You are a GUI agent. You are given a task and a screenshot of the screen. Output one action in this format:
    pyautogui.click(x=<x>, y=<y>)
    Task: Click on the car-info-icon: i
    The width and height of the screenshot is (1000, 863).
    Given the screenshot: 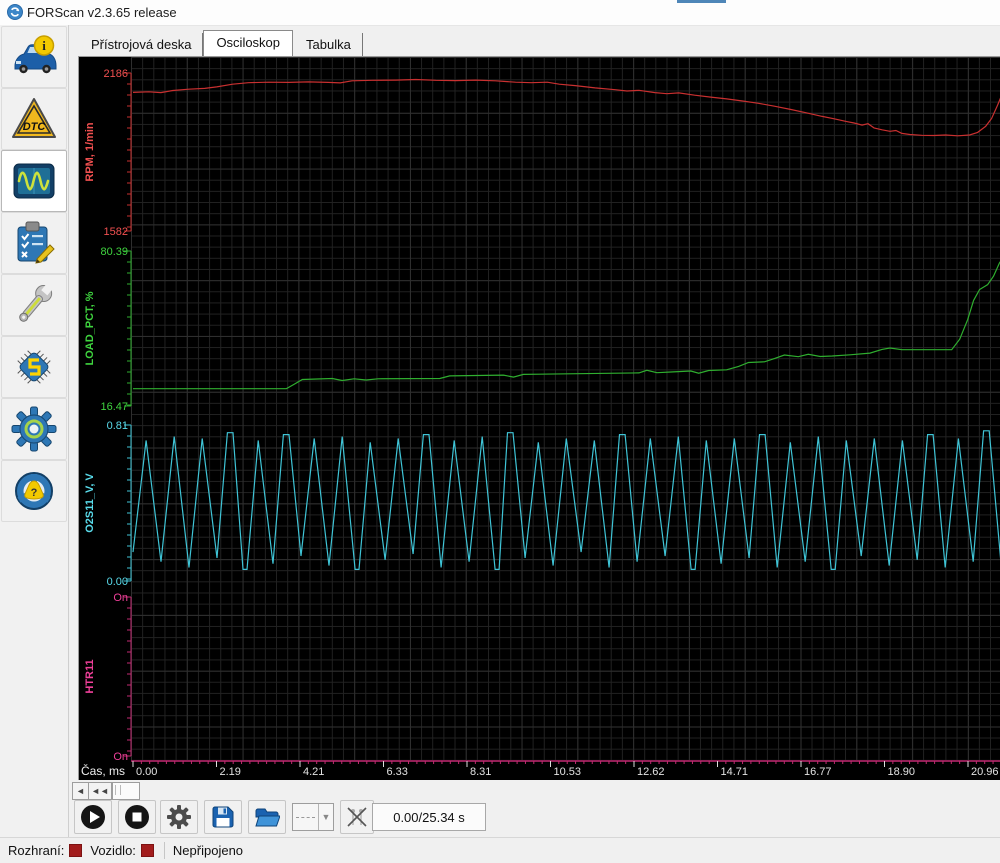 What is the action you would take?
    pyautogui.click(x=35, y=54)
    